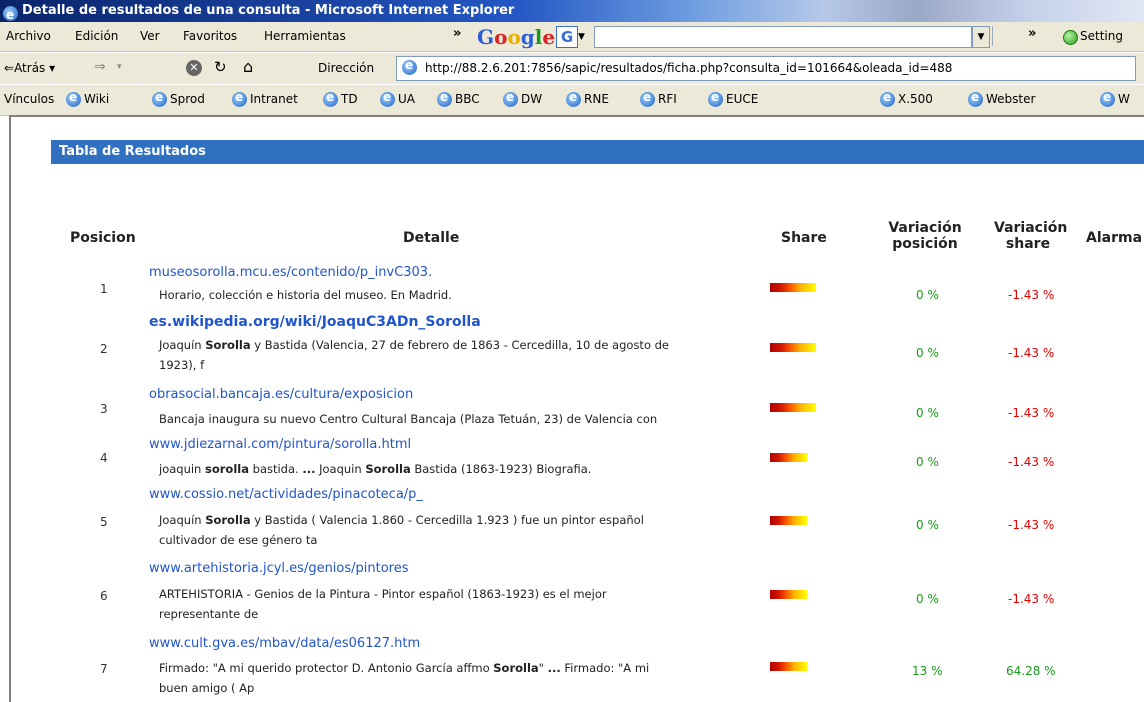 The height and width of the screenshot is (702, 1144). I want to click on result-link: www.cult.gva.es/mbav/data/es06127.htm, so click(284, 643).